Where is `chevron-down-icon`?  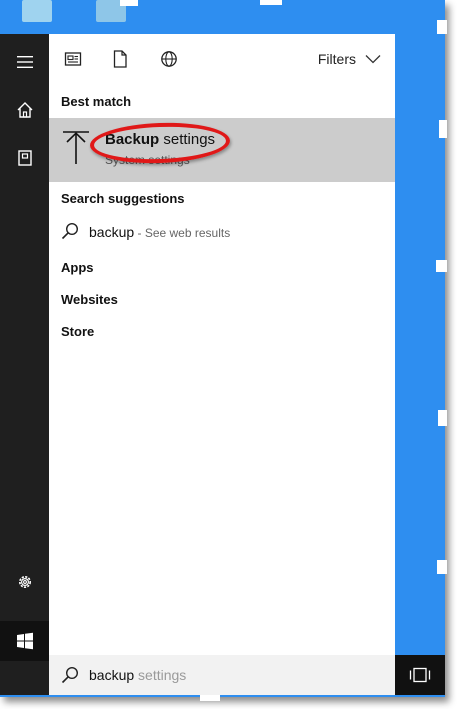 chevron-down-icon is located at coordinates (373, 59).